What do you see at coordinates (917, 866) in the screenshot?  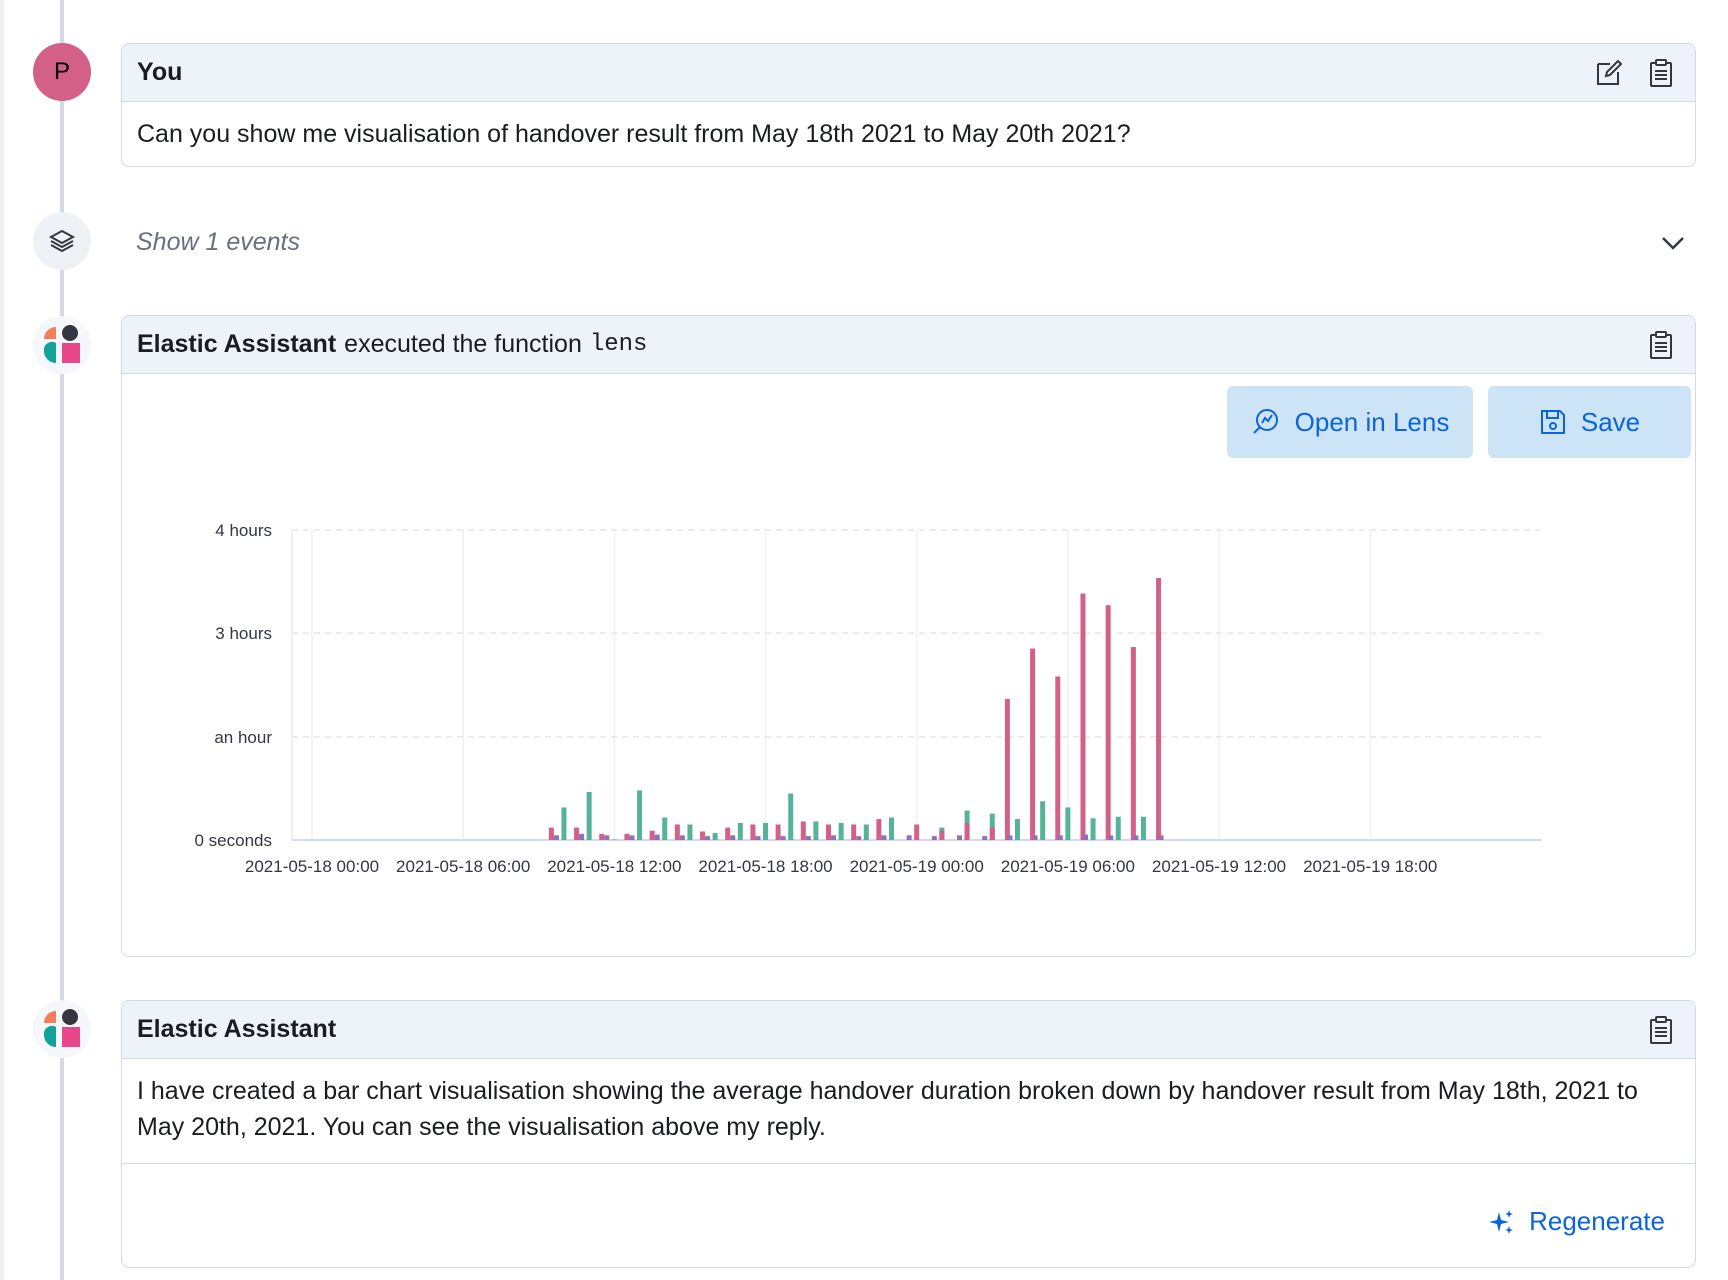 I see `x-tick-label: 2021-05-19 00:00` at bounding box center [917, 866].